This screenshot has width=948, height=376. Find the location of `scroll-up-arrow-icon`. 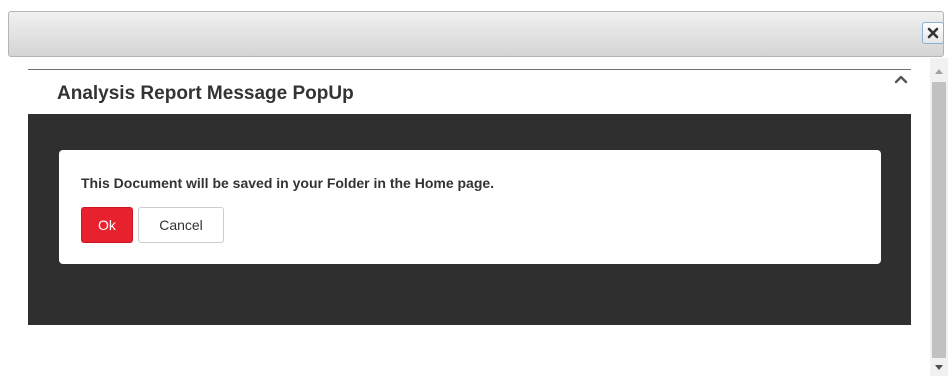

scroll-up-arrow-icon is located at coordinates (939, 71).